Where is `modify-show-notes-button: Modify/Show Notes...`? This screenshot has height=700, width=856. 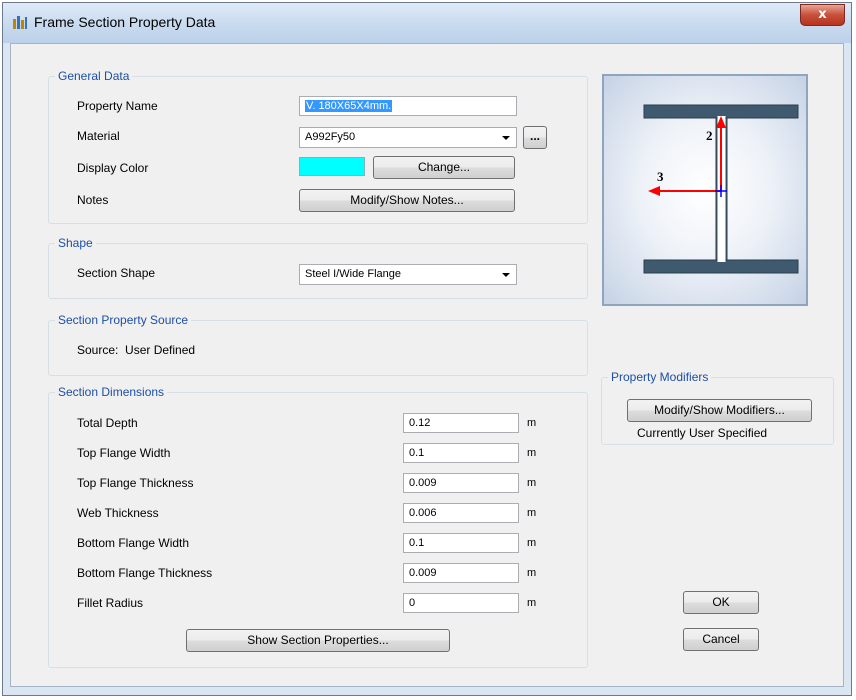
modify-show-notes-button: Modify/Show Notes... is located at coordinates (407, 200).